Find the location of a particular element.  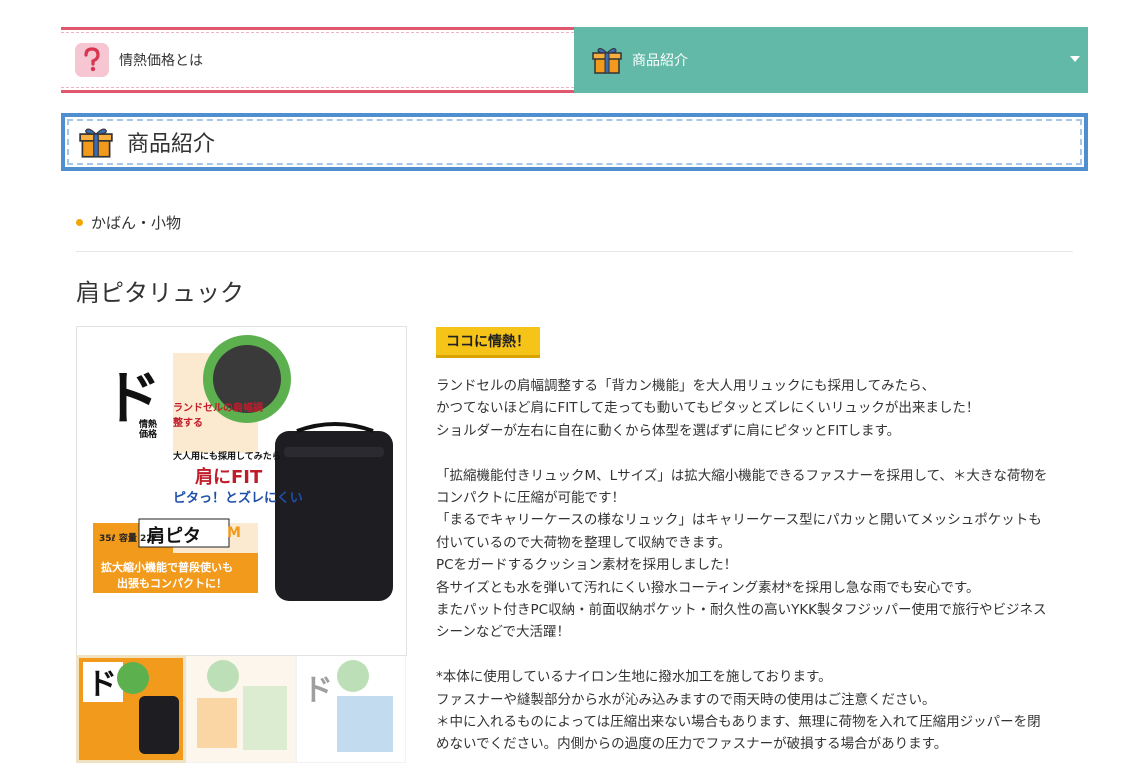

top-nav: 情熱価格とは 商品紹介 is located at coordinates (574, 60).